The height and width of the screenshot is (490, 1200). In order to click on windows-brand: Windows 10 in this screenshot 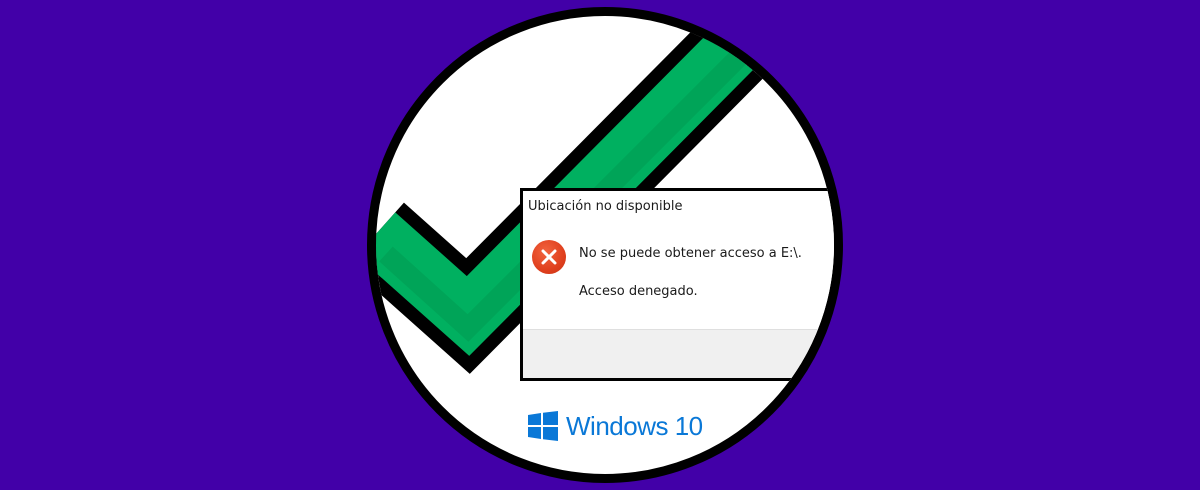, I will do `click(615, 426)`.